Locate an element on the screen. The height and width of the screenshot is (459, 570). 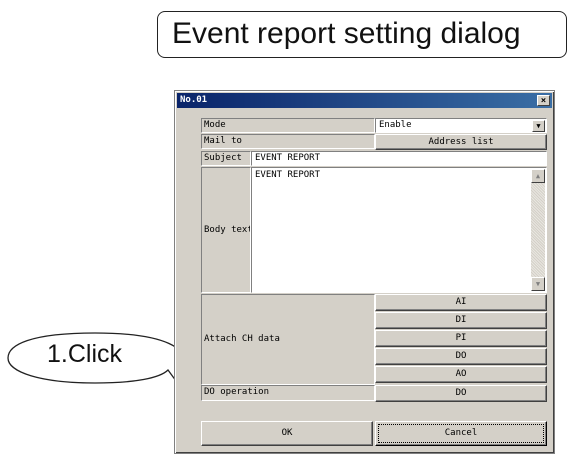
cancel-button: Cancel is located at coordinates (461, 433).